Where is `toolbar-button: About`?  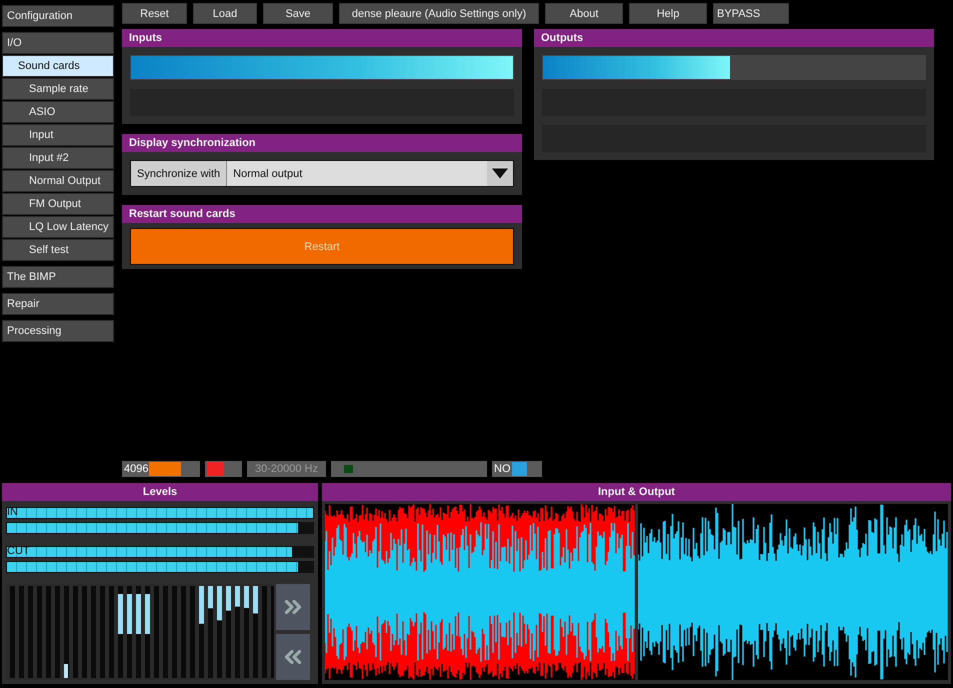
toolbar-button: About is located at coordinates (584, 13).